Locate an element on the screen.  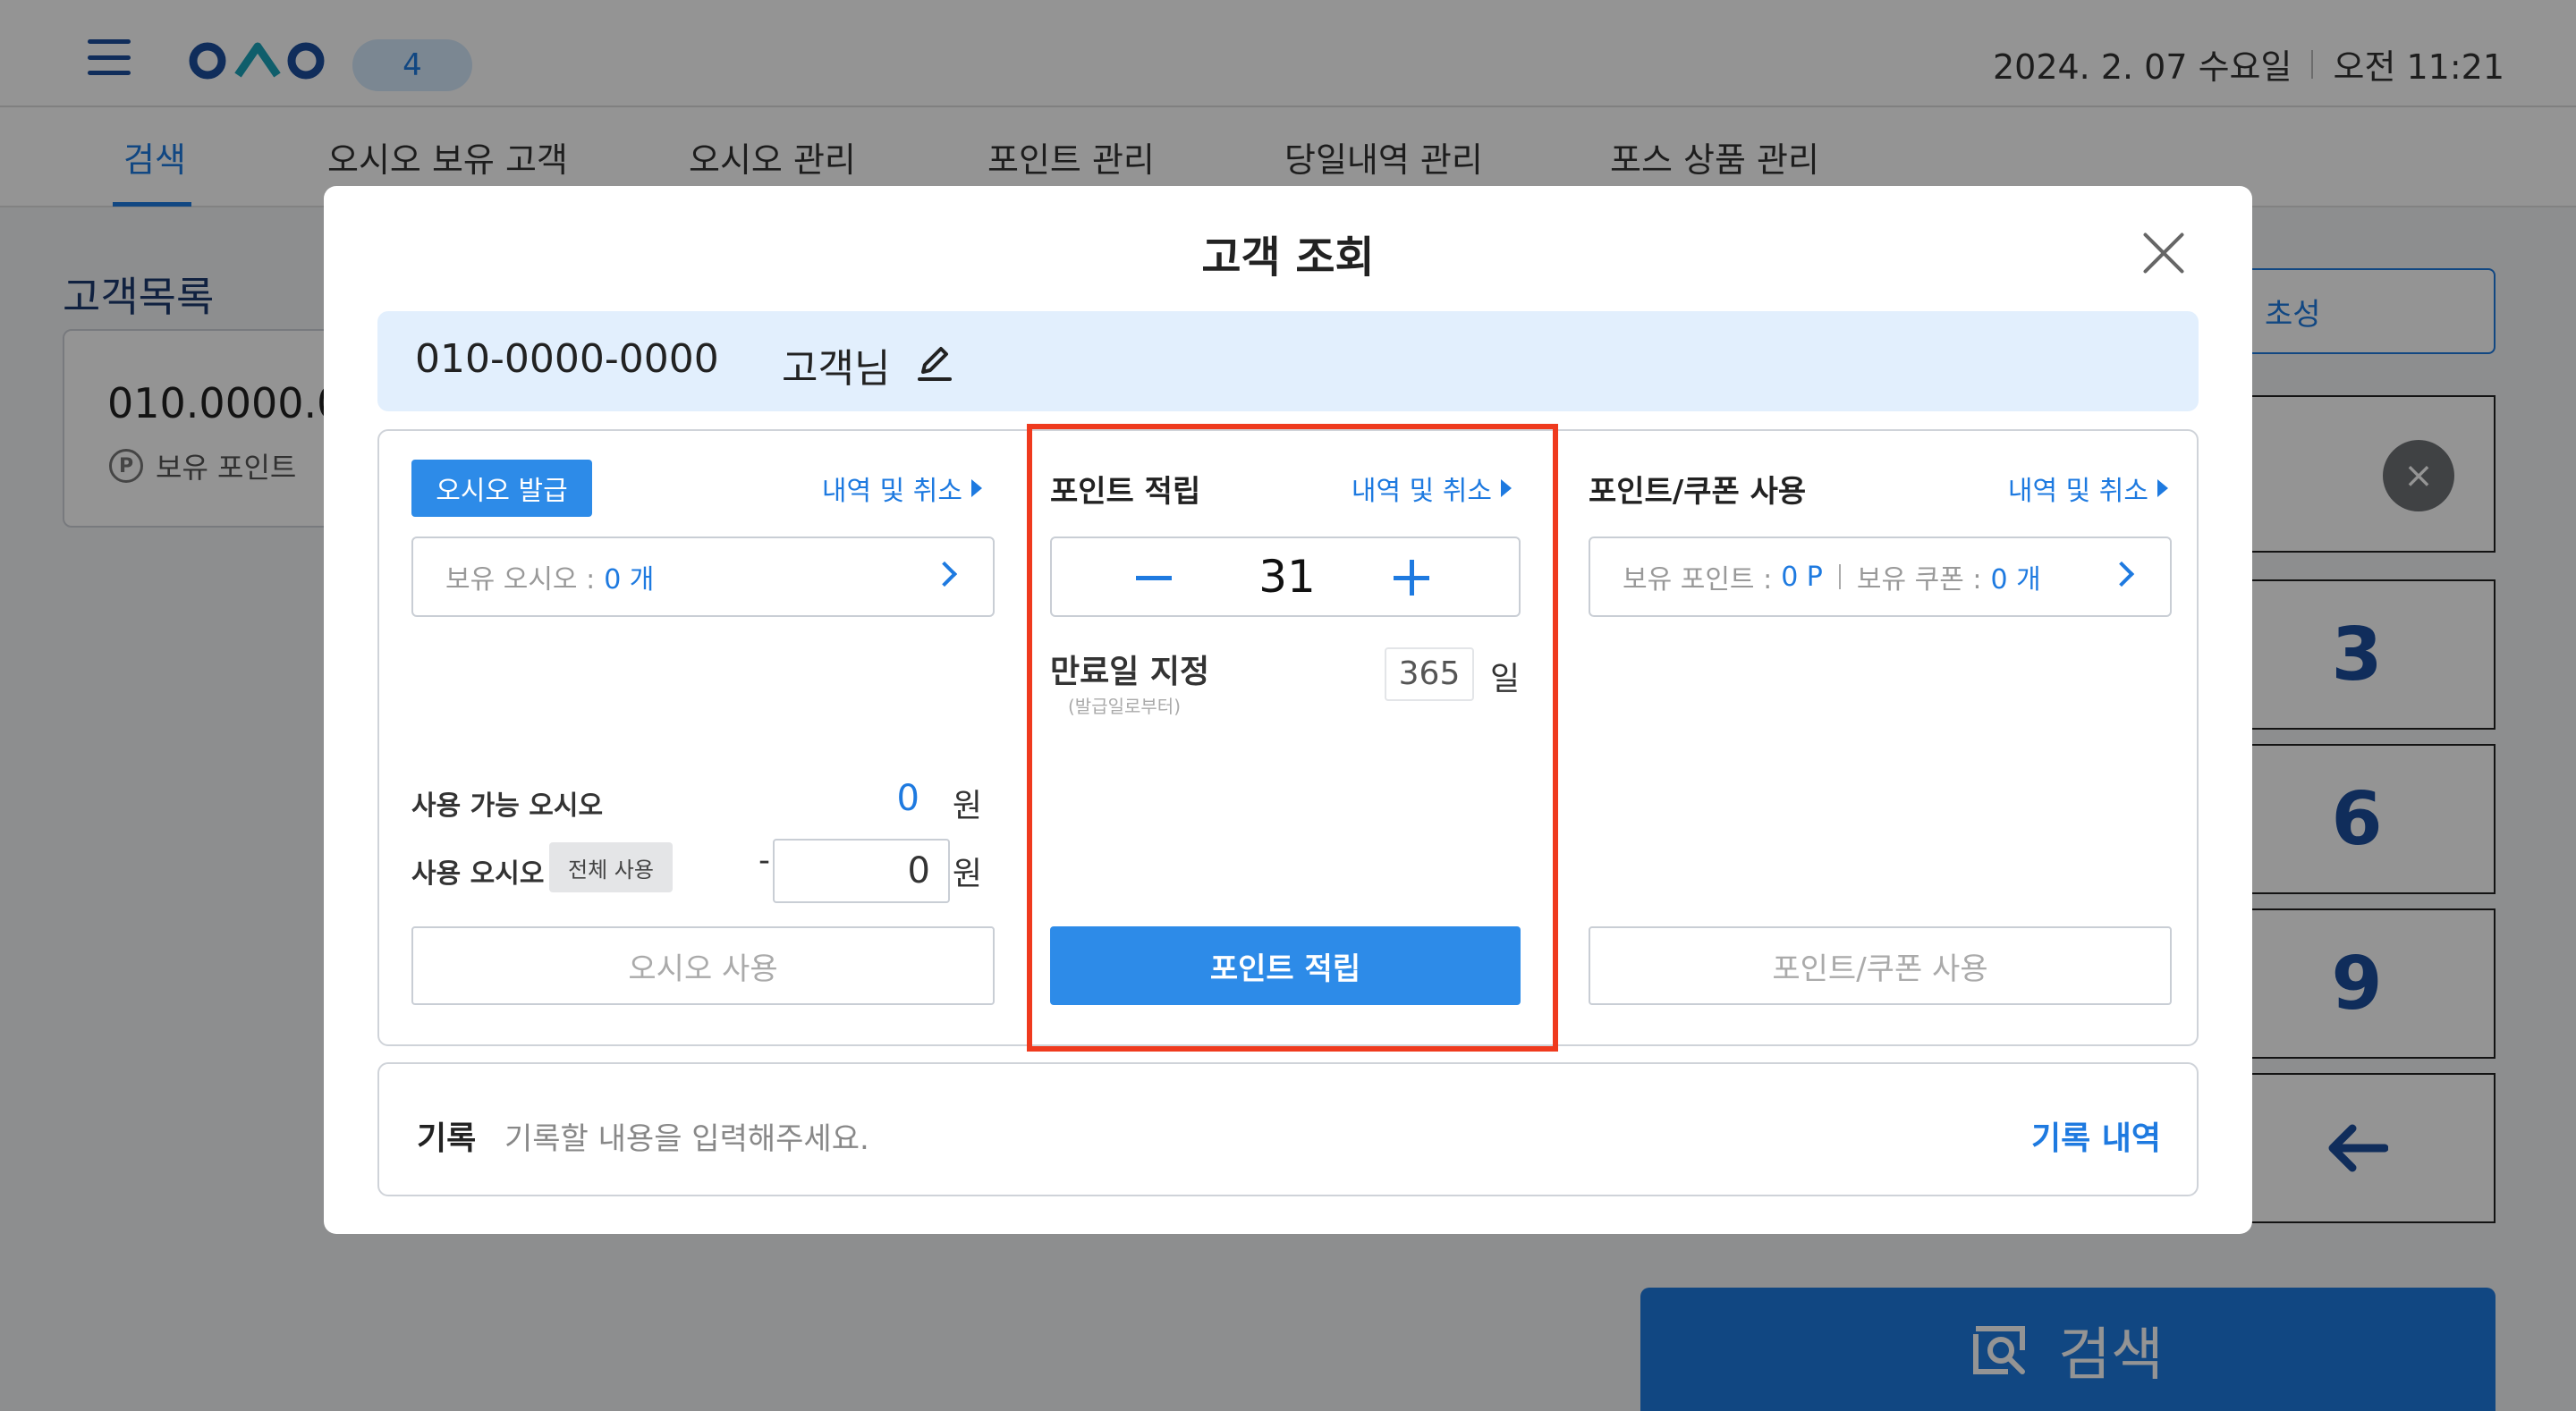
available-osio-value: 0 is located at coordinates (907, 799).